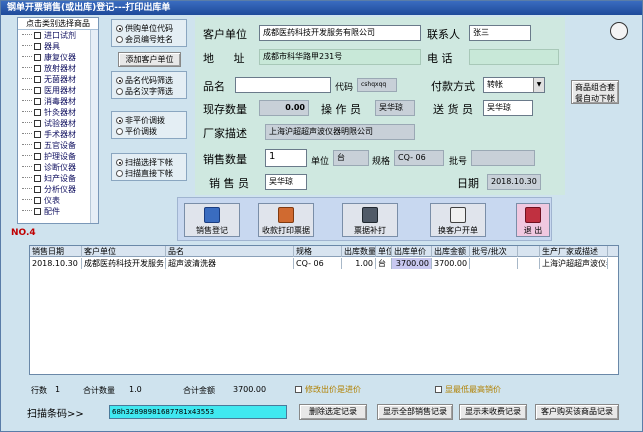  What do you see at coordinates (149, 59) in the screenshot?
I see `add-customer-button: 添加客户单位` at bounding box center [149, 59].